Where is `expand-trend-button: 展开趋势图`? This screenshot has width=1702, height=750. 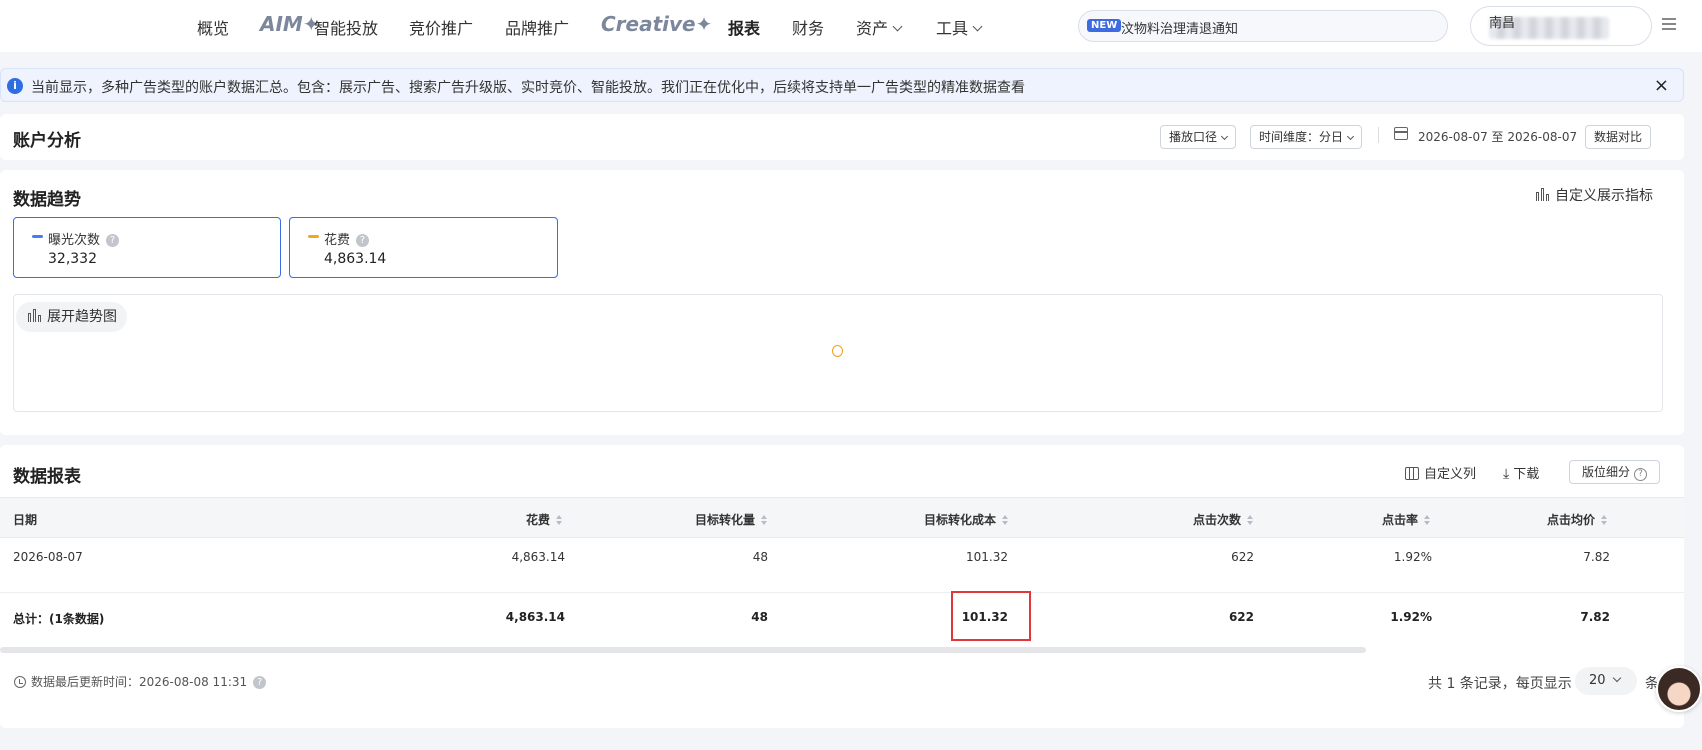 expand-trend-button: 展开趋势图 is located at coordinates (71, 317).